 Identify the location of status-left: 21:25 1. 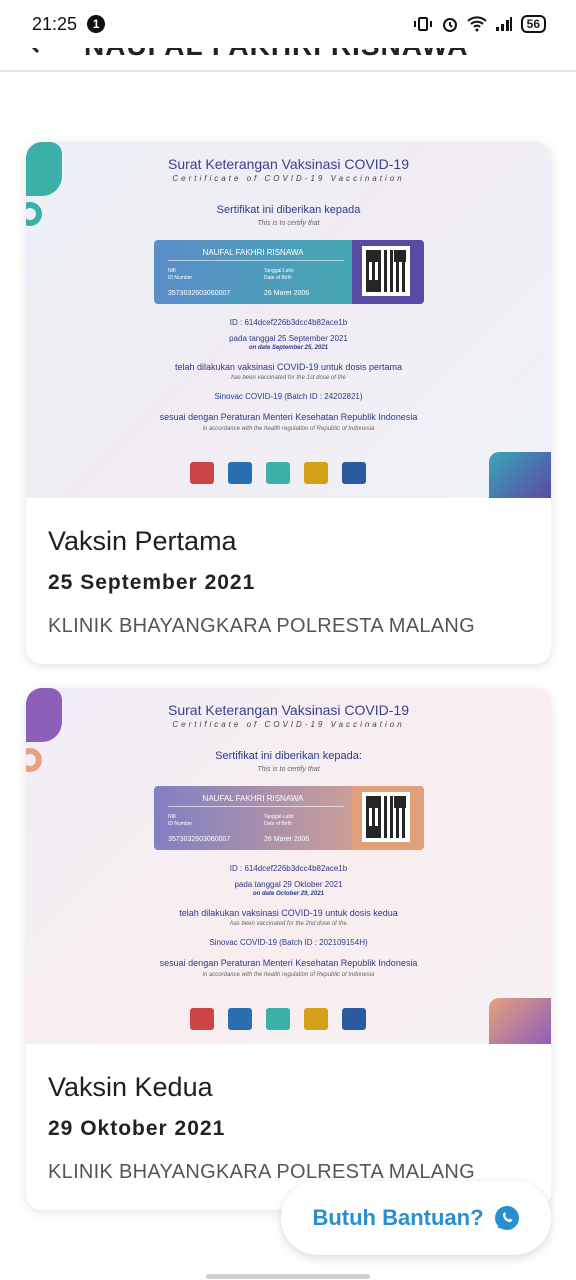
(69, 24).